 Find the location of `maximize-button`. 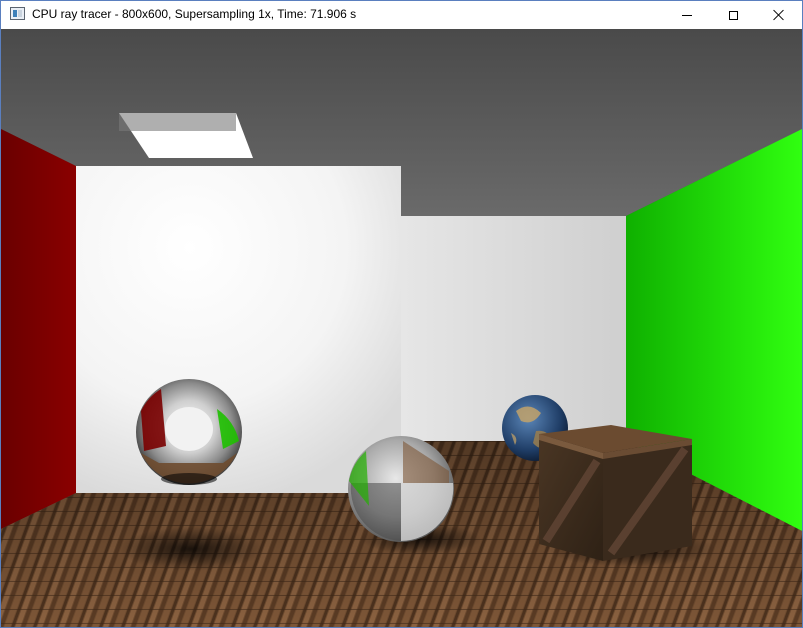

maximize-button is located at coordinates (733, 15).